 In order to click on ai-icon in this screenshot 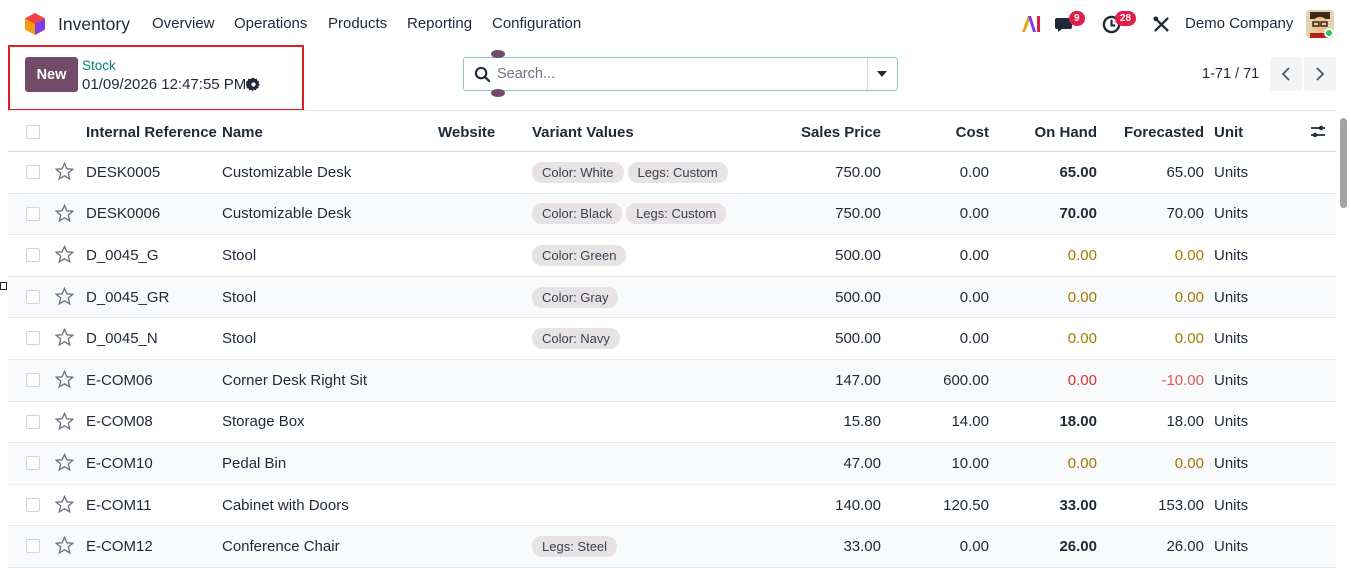, I will do `click(1032, 24)`.